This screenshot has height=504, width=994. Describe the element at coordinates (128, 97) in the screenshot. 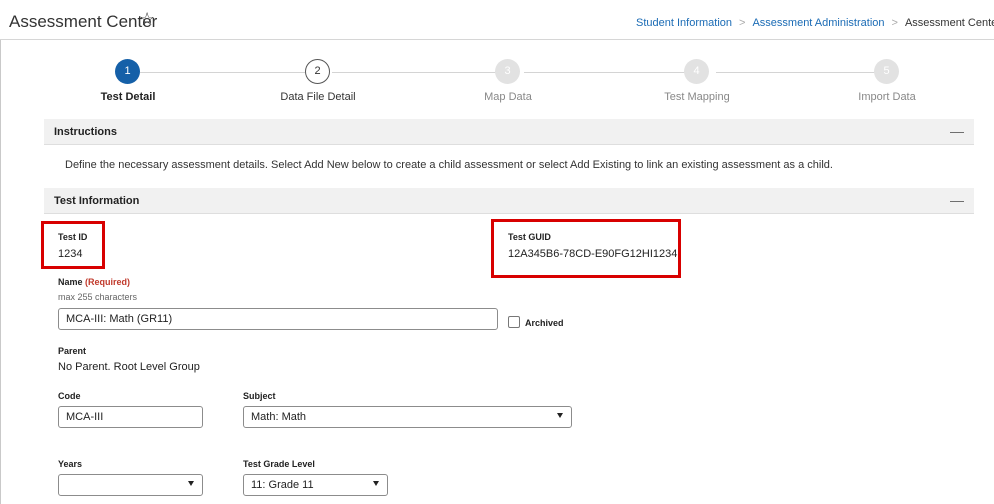

I see `step-label: Test Detail` at that location.